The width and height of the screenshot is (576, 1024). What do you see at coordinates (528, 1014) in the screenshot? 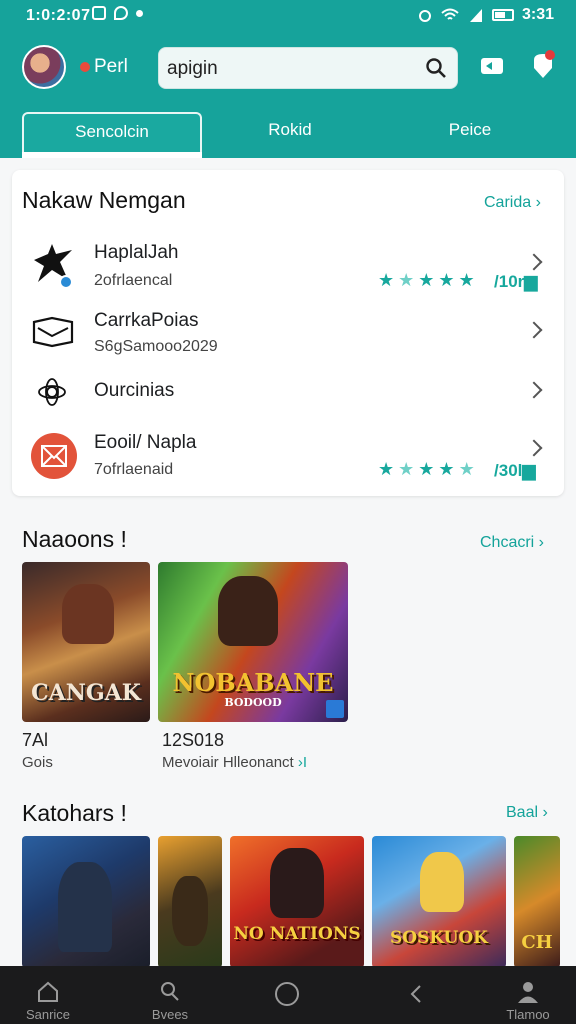
I see `nav-label: Tlamoo` at bounding box center [528, 1014].